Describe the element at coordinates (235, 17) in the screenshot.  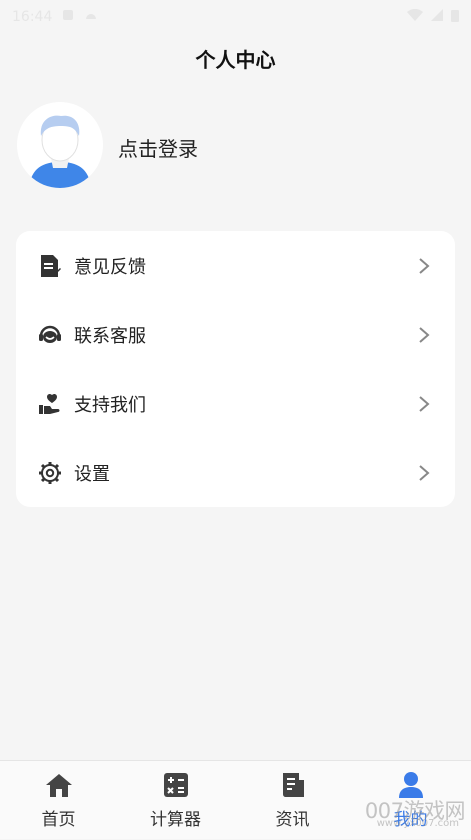
I see `status-bar: 16:44` at that location.